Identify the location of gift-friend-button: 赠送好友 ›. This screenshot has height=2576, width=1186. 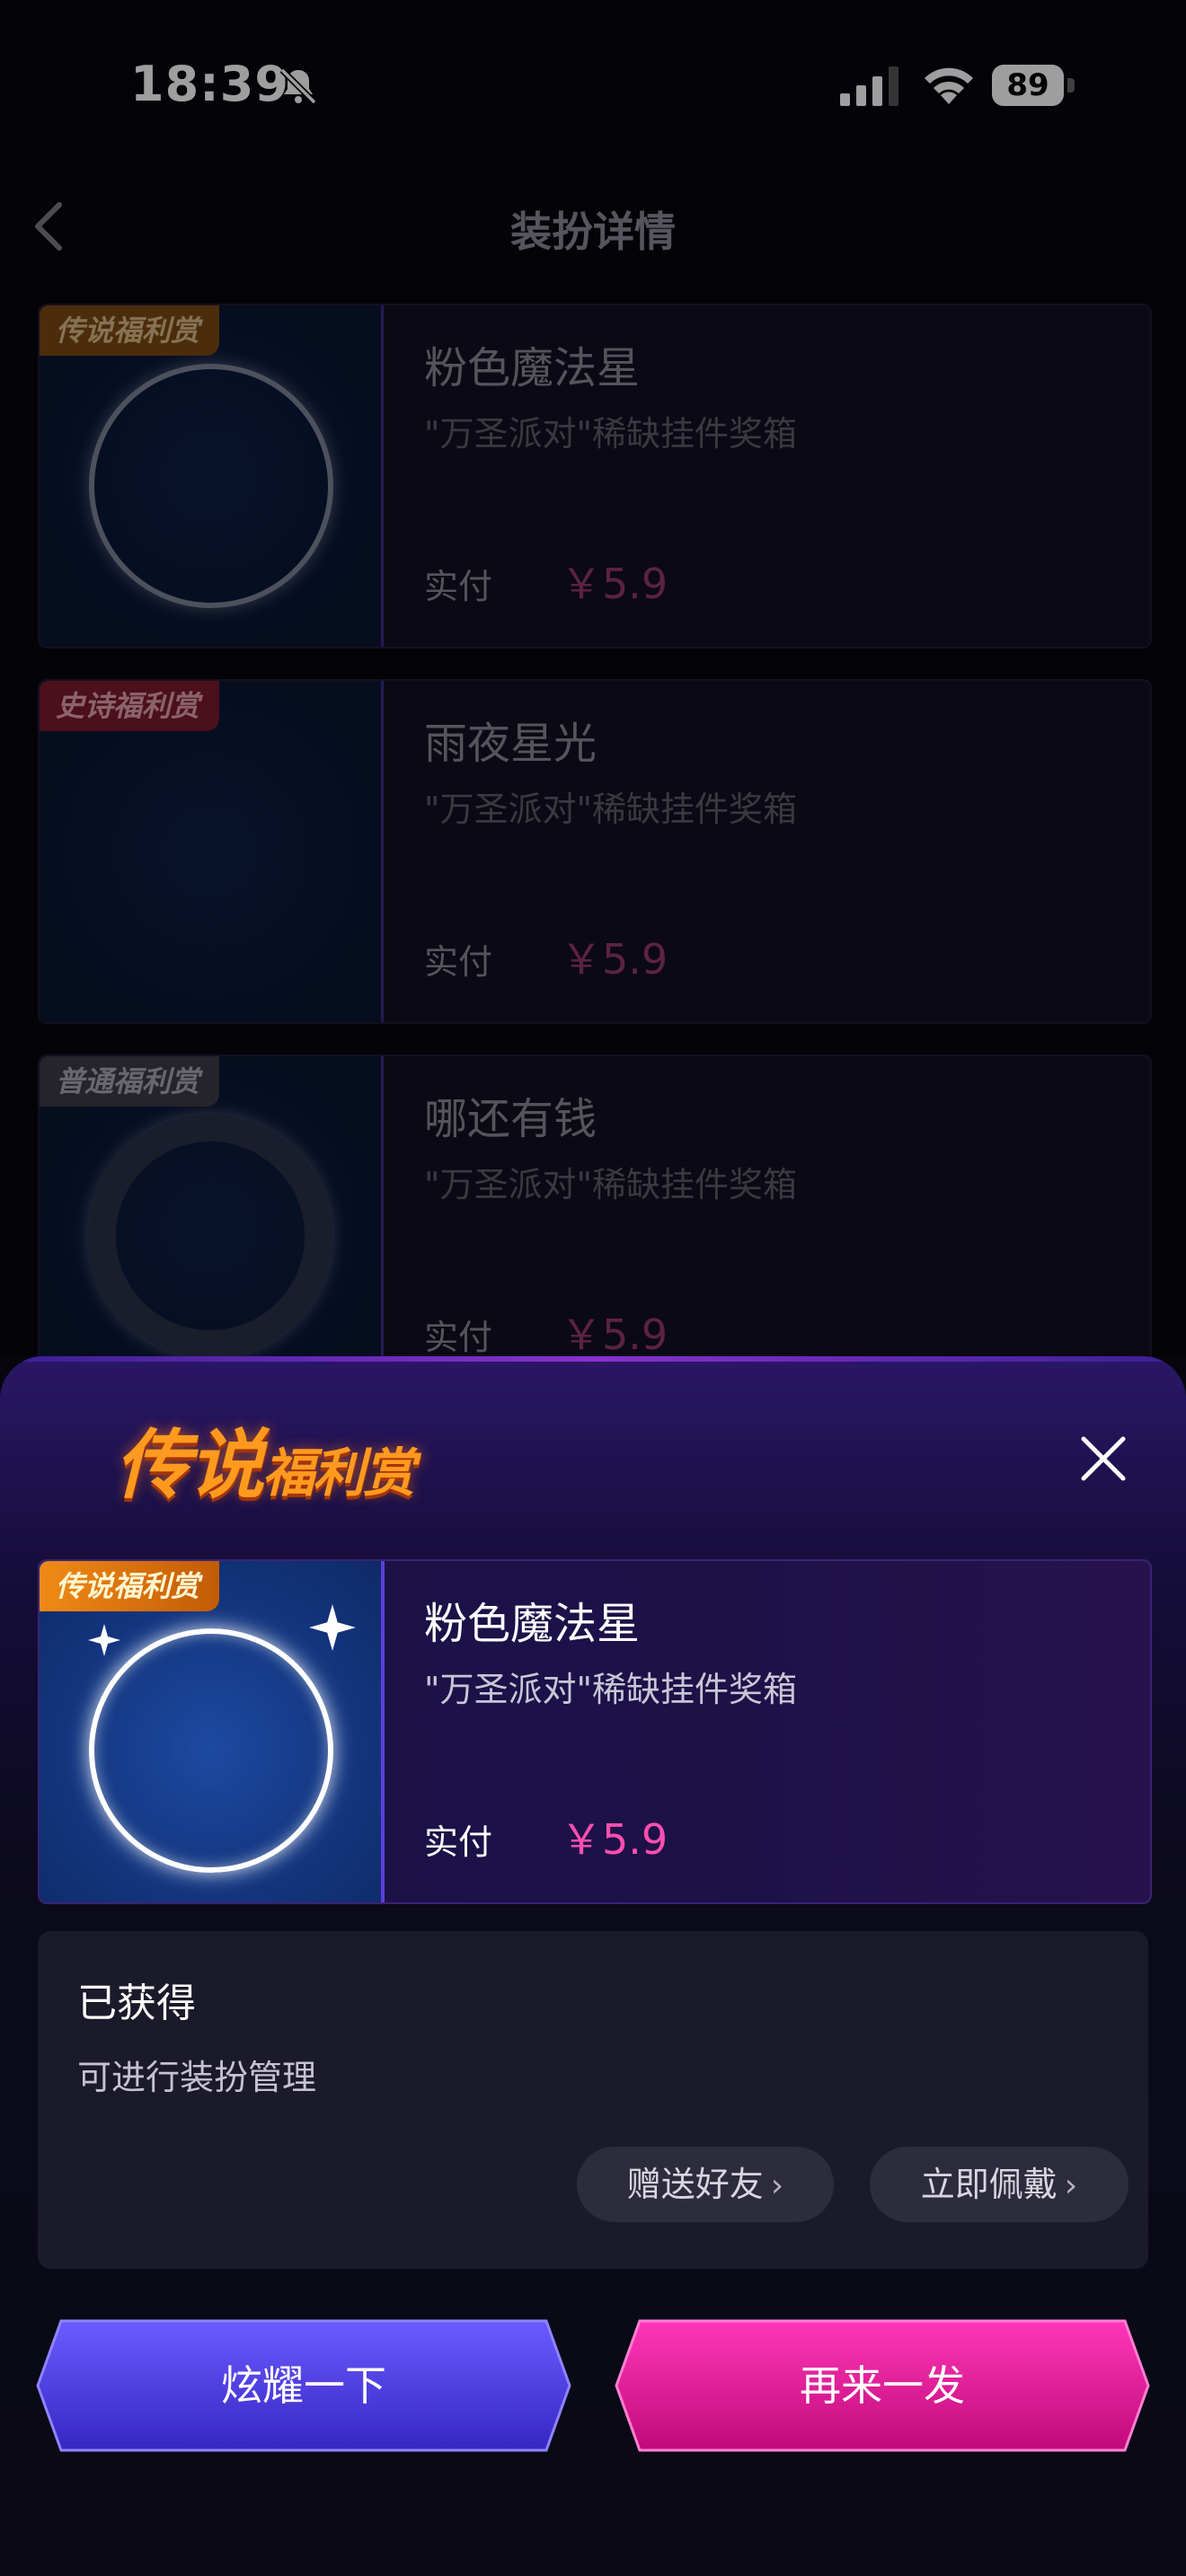
(705, 2184).